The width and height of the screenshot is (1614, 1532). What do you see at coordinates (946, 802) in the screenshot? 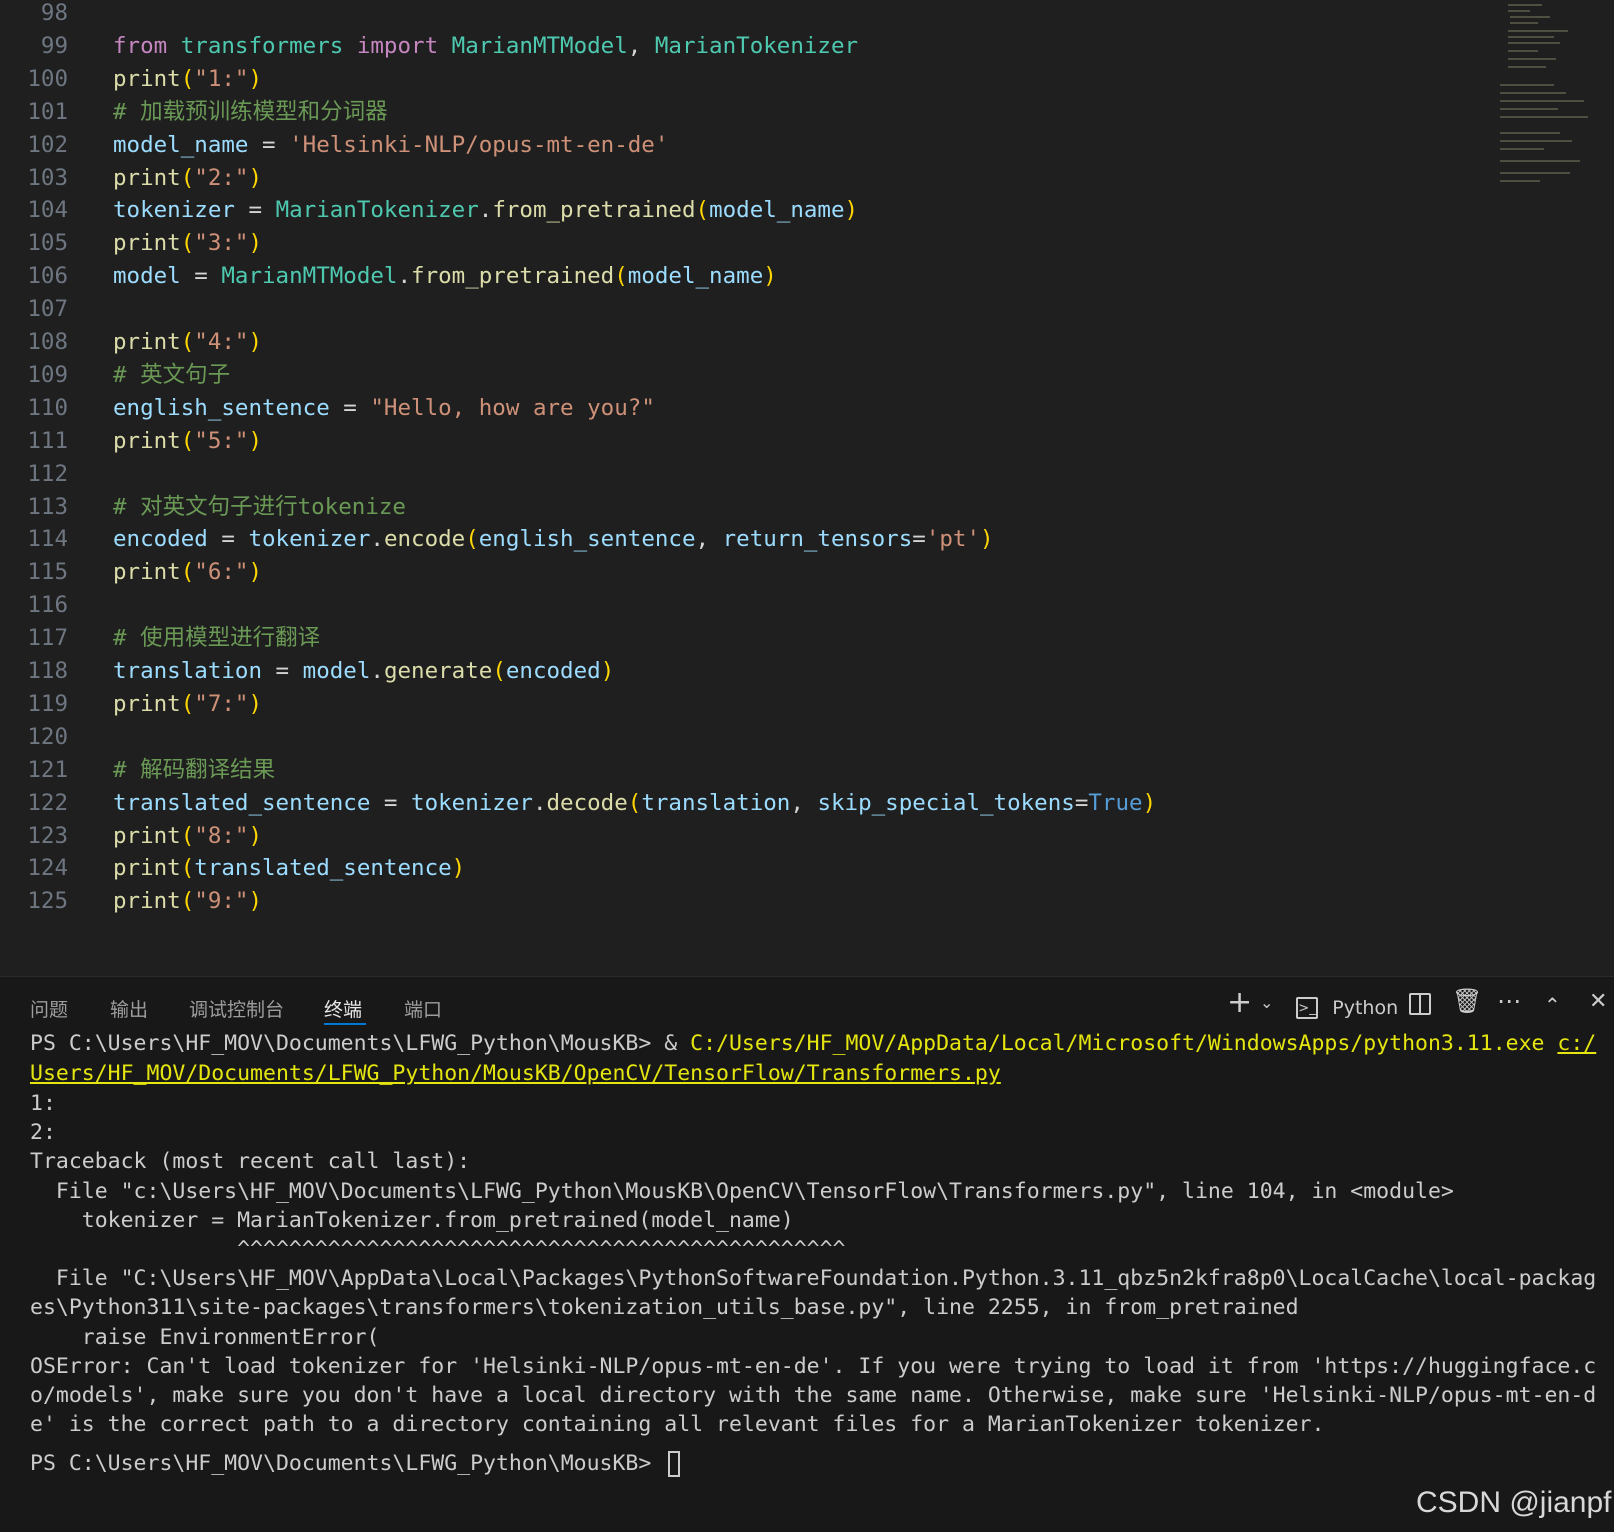
I see `code-token: skip_special_tokens` at bounding box center [946, 802].